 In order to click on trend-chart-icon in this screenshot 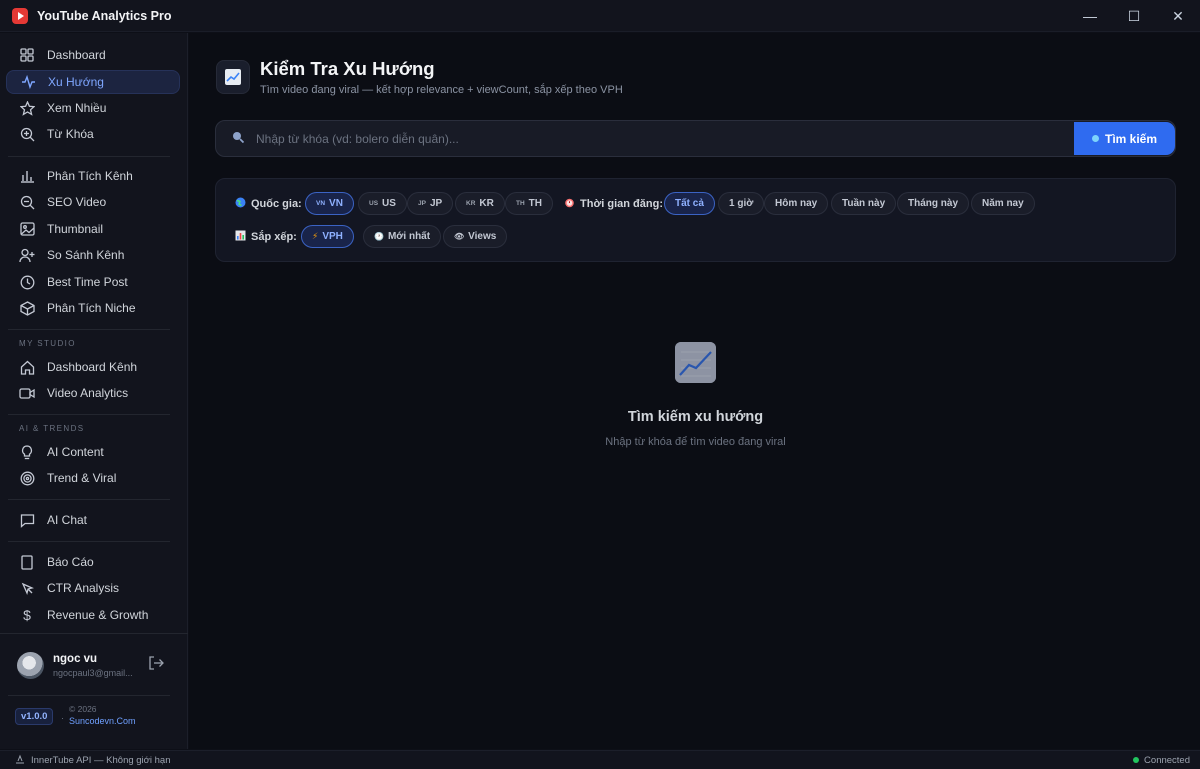, I will do `click(695, 362)`.